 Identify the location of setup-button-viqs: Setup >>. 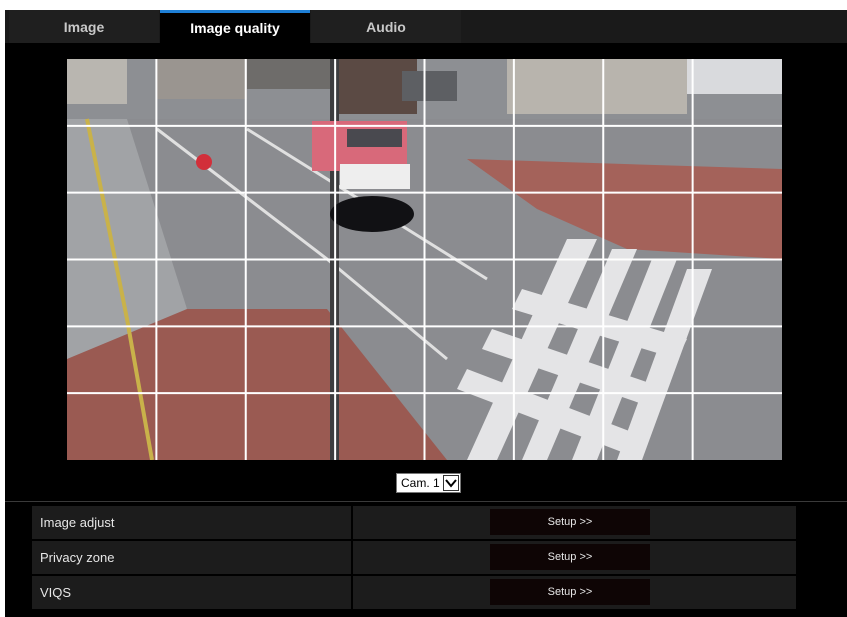
(570, 592).